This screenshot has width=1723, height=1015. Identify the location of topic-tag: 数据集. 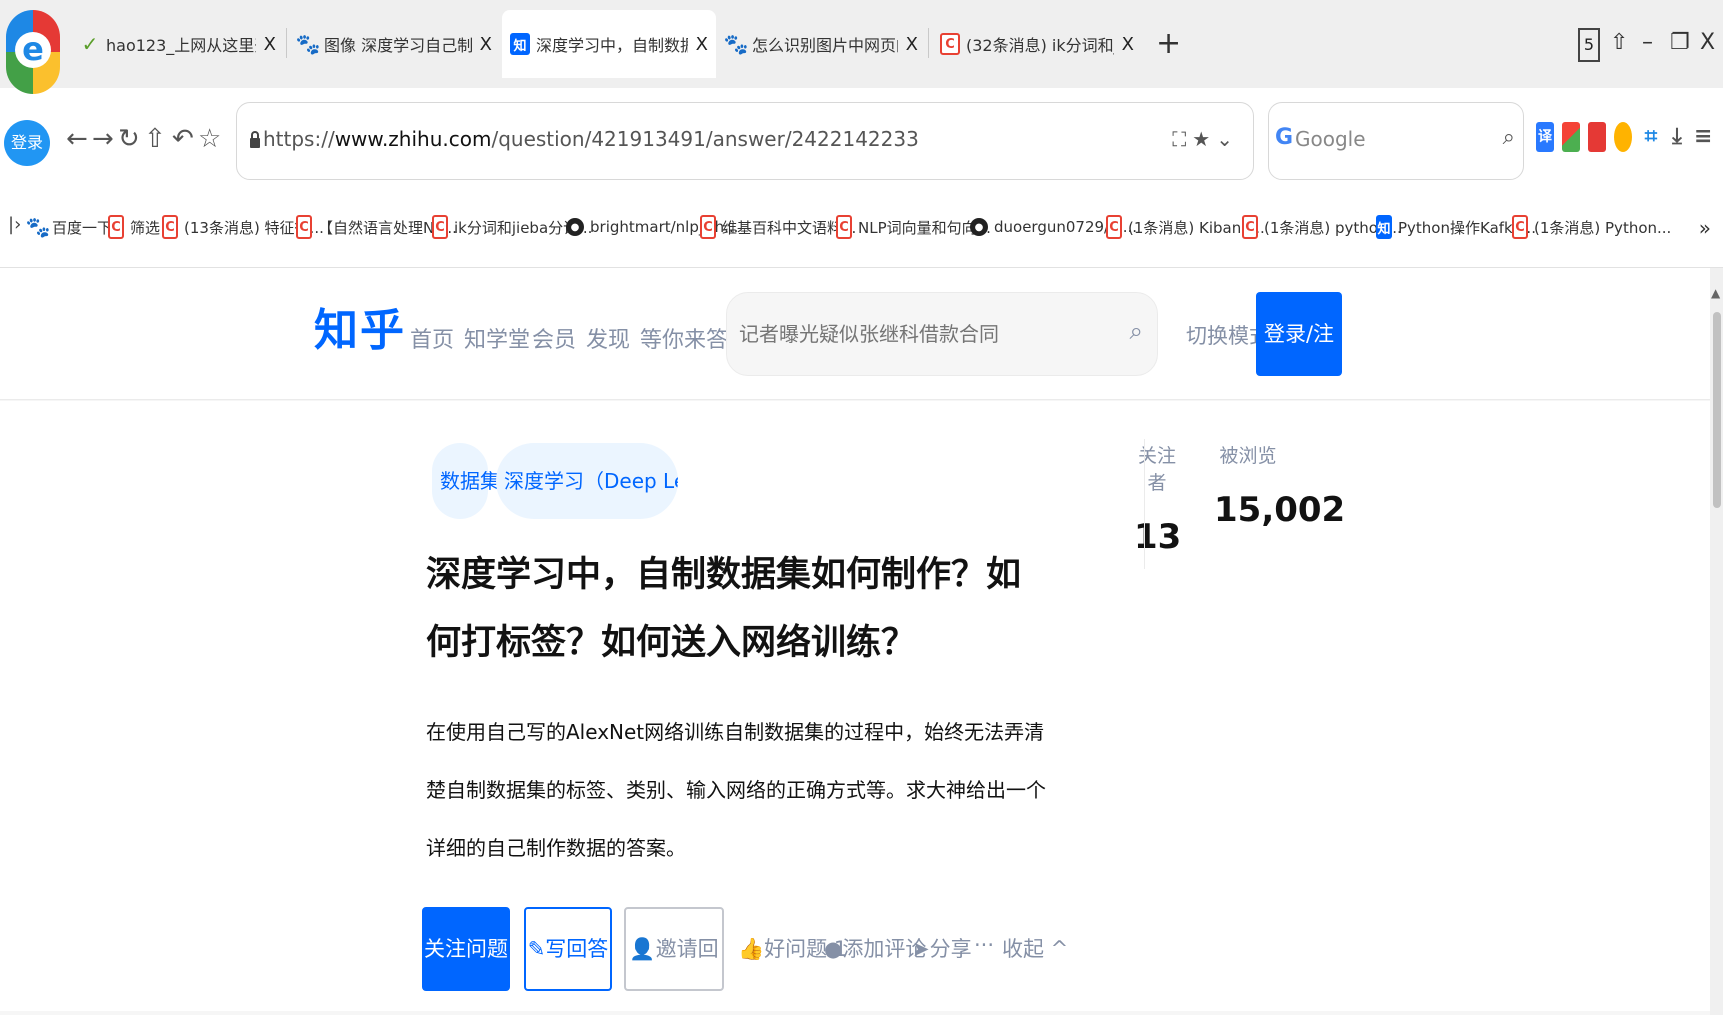
(466, 481).